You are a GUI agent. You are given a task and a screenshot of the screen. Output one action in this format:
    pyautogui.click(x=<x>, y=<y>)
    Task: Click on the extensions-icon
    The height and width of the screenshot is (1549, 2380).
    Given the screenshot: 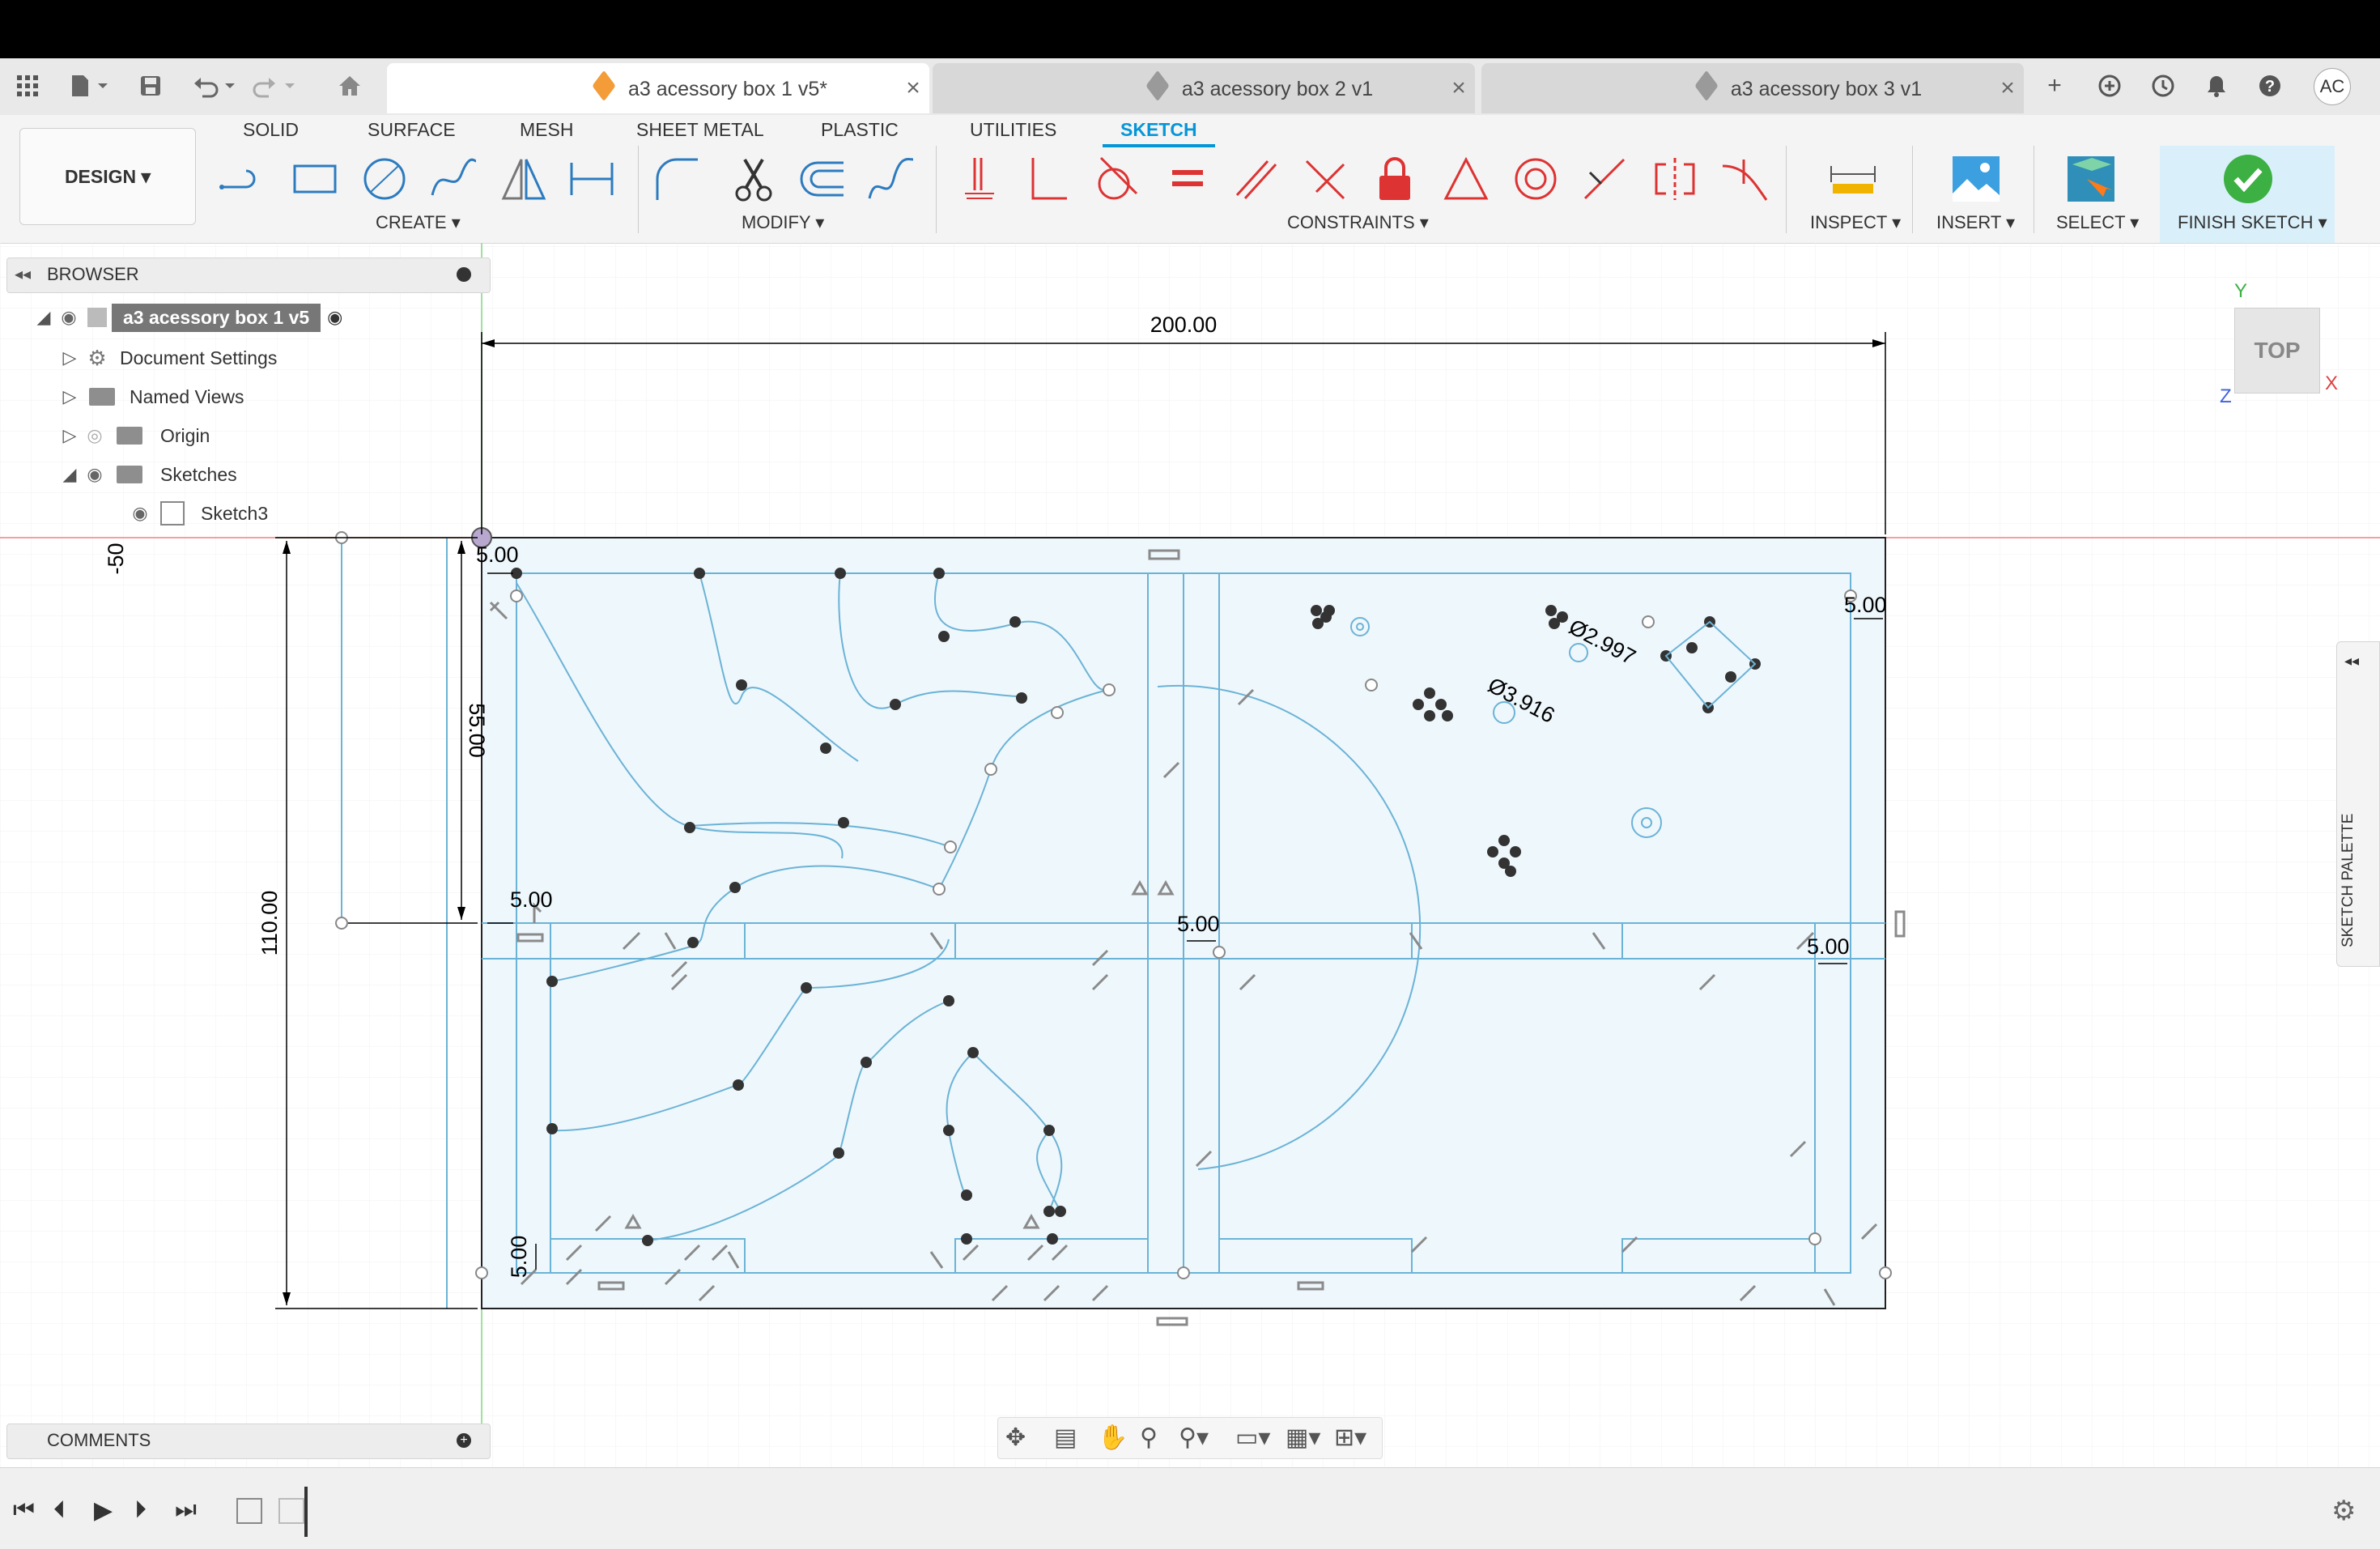 What is the action you would take?
    pyautogui.click(x=2109, y=86)
    